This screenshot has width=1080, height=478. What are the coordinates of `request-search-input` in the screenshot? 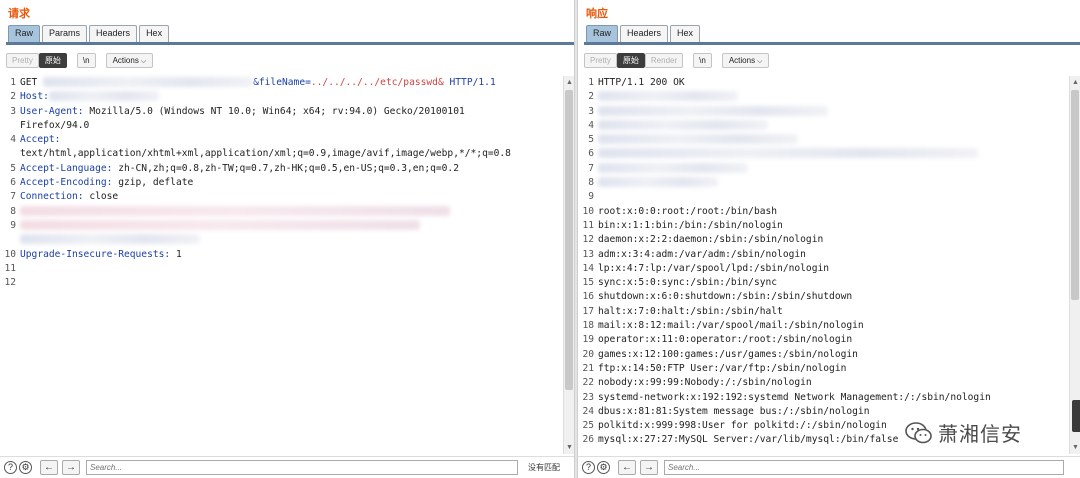 It's located at (302, 467).